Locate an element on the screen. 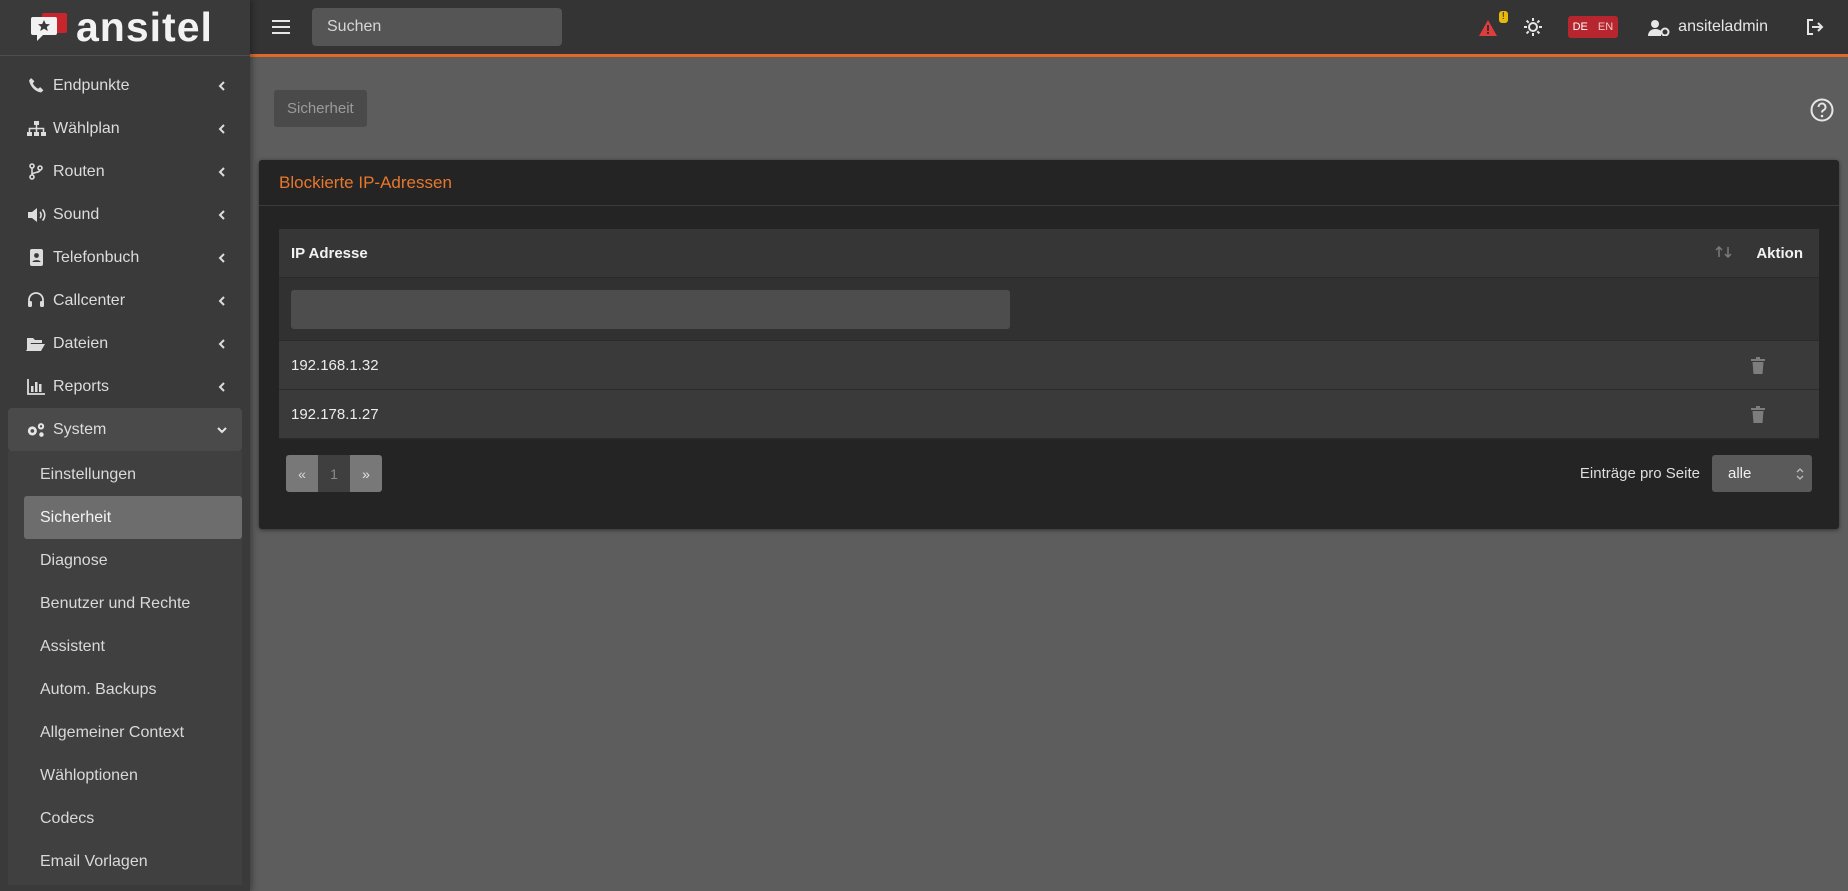 Image resolution: width=1848 pixels, height=891 pixels. theme-toggle-icon is located at coordinates (1532, 27).